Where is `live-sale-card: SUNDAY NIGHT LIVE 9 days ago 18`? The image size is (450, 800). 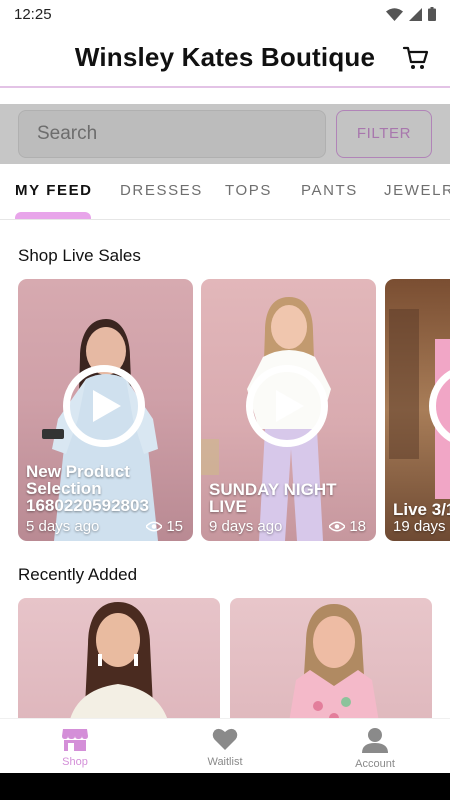 live-sale-card: SUNDAY NIGHT LIVE 9 days ago 18 is located at coordinates (288, 410).